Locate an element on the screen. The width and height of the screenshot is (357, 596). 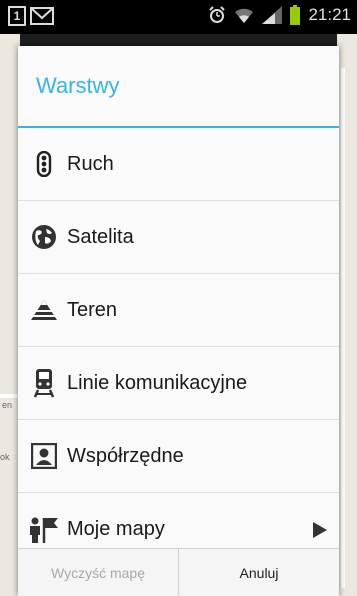
menu-item-label: Linie komunikacyjne is located at coordinates (157, 382).